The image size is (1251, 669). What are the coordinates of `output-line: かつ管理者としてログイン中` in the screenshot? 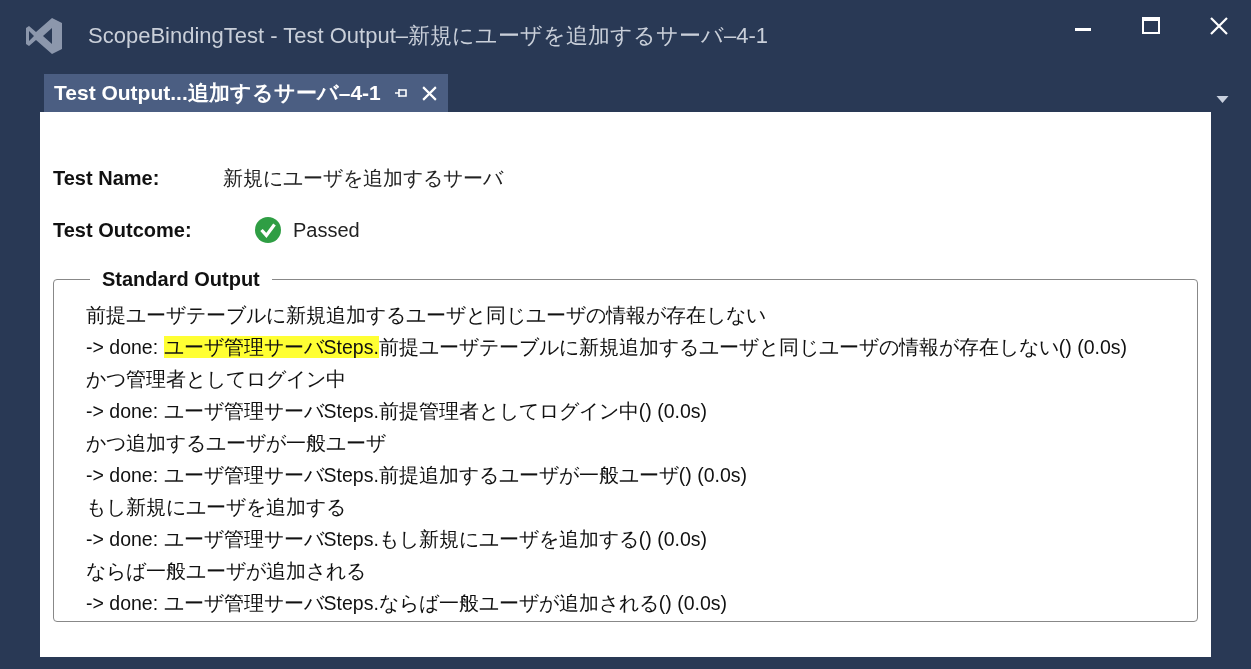 It's located at (216, 379).